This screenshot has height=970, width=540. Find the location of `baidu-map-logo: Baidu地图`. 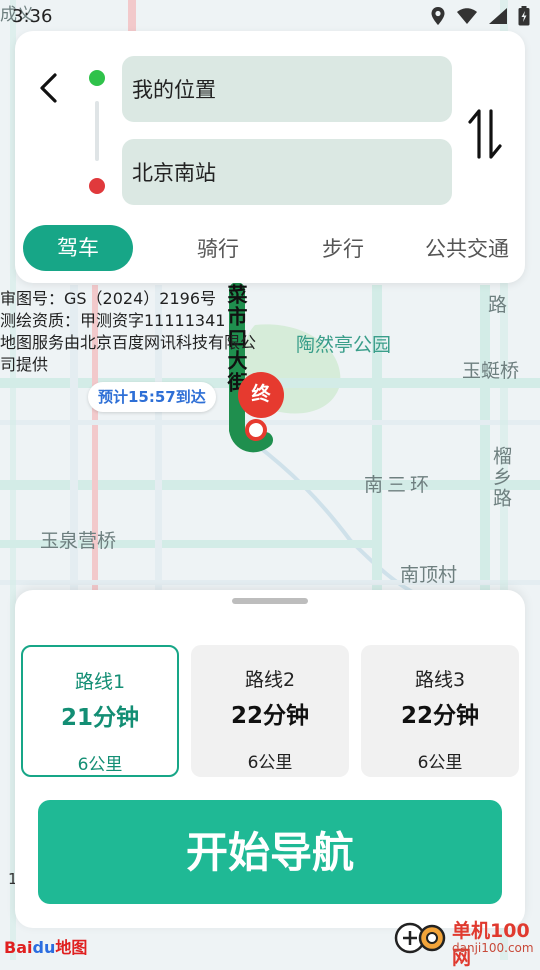

baidu-map-logo: Baidu地图 is located at coordinates (45, 946).